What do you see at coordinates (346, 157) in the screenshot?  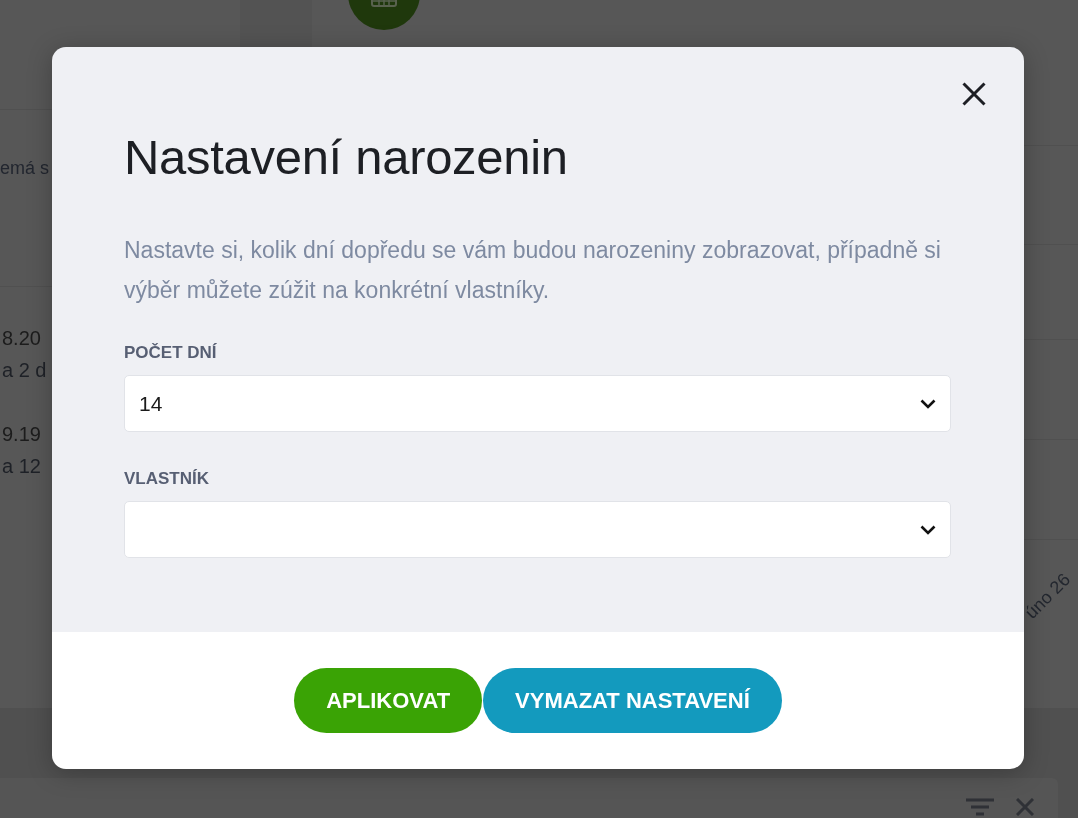 I see `dialog-title: Nastavení narozenin` at bounding box center [346, 157].